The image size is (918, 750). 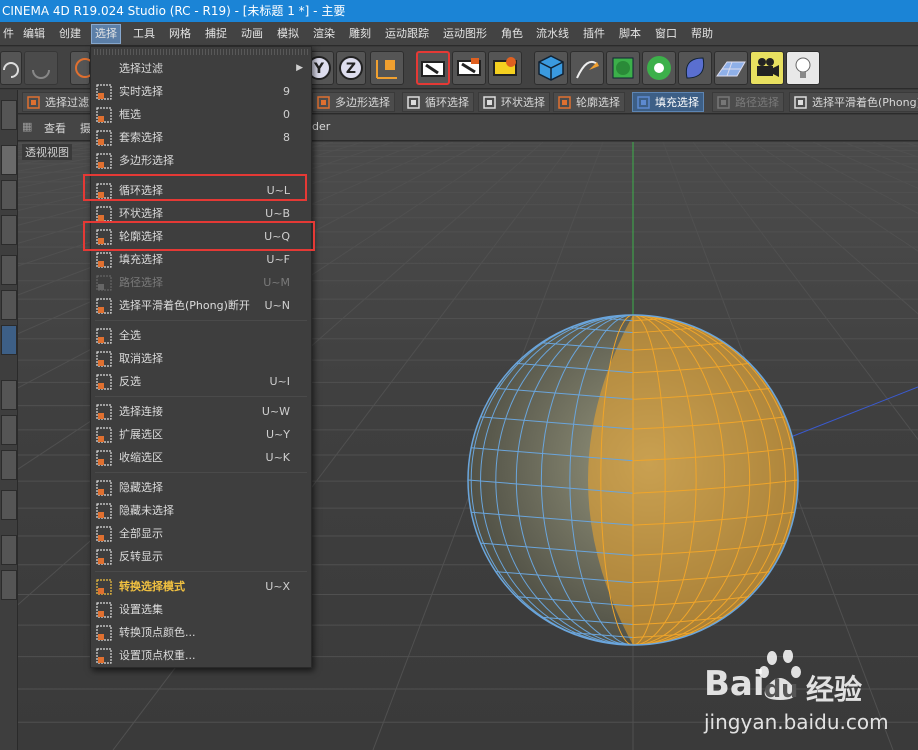 I want to click on redo-button, so click(x=41, y=68).